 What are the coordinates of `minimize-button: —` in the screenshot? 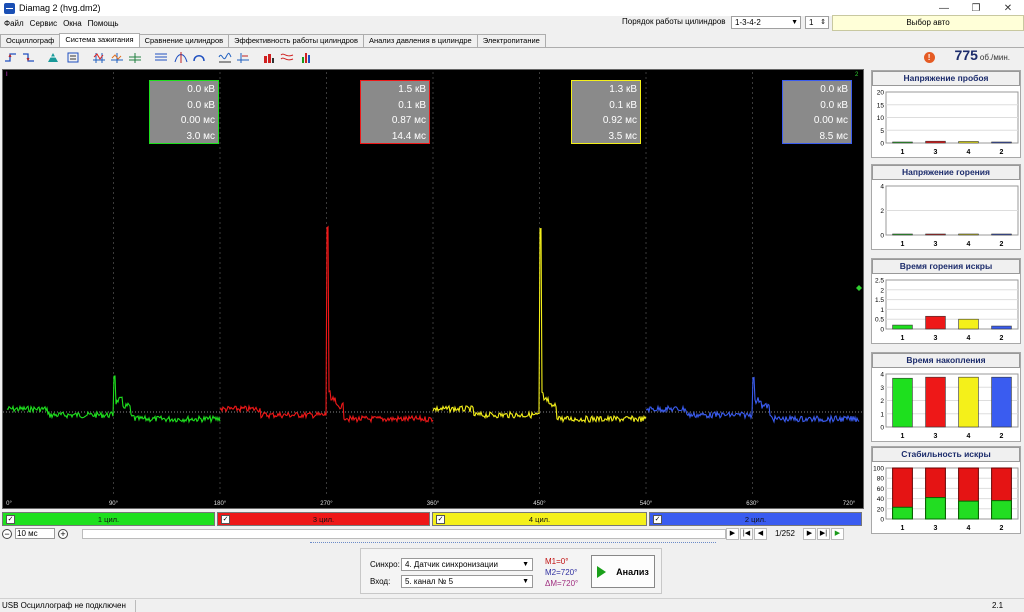 It's located at (944, 8).